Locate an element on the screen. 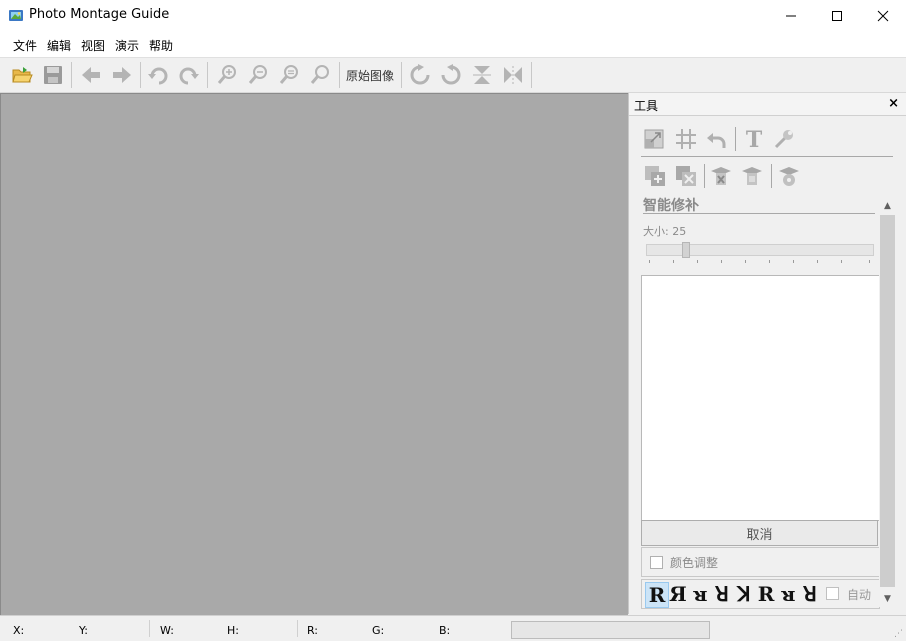  resize-grip-icon: ⋰ is located at coordinates (898, 634).